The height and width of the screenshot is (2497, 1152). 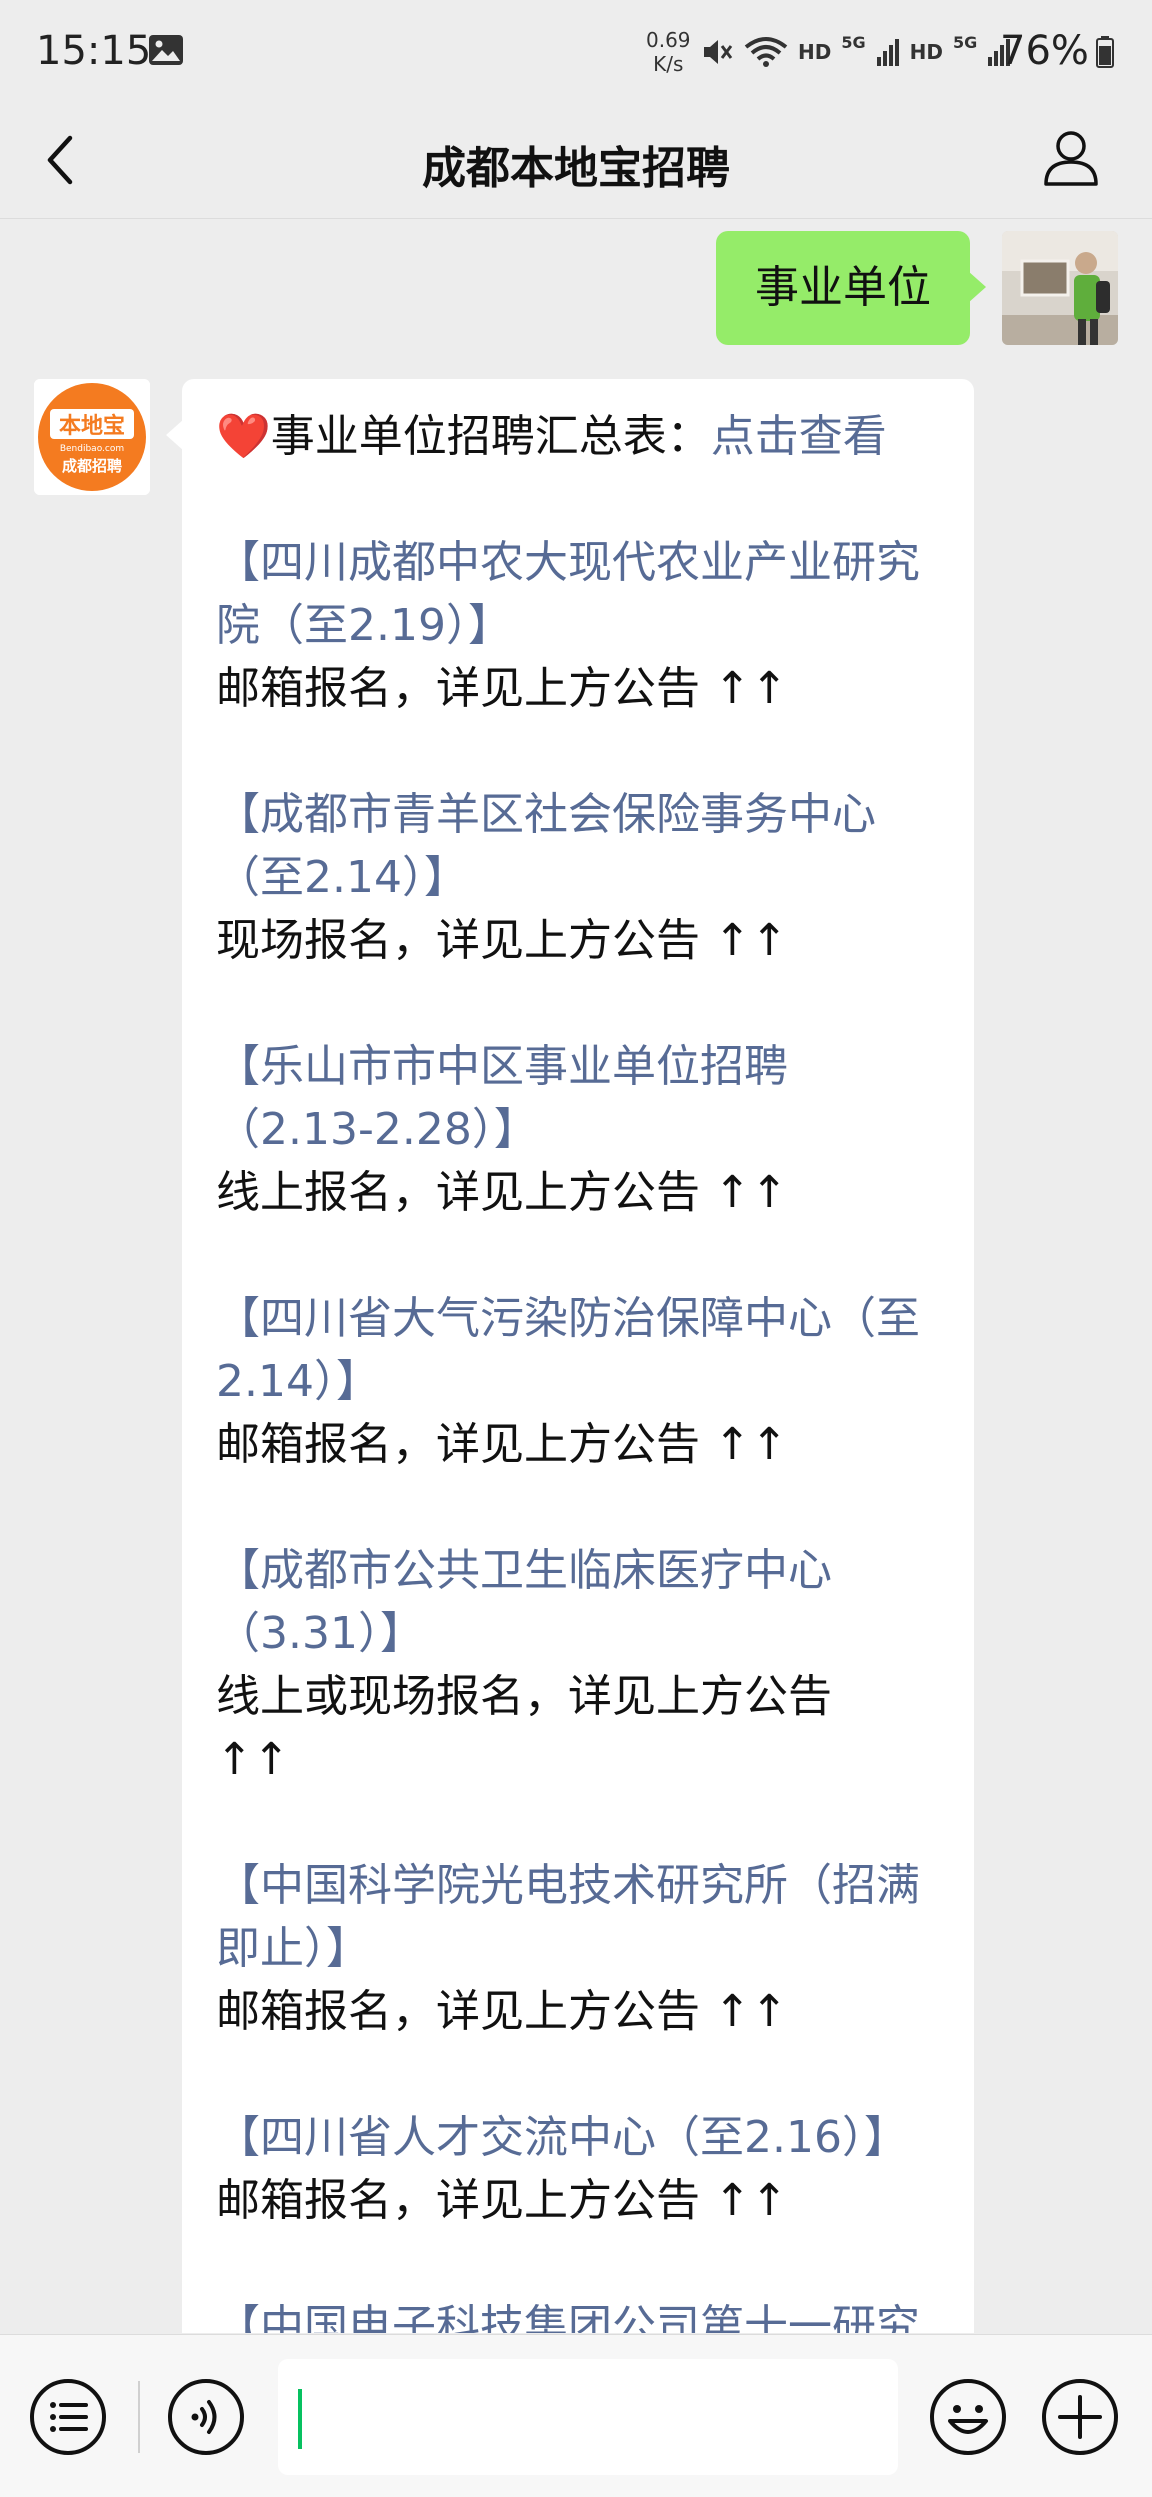 I want to click on gallery-icon, so click(x=166, y=50).